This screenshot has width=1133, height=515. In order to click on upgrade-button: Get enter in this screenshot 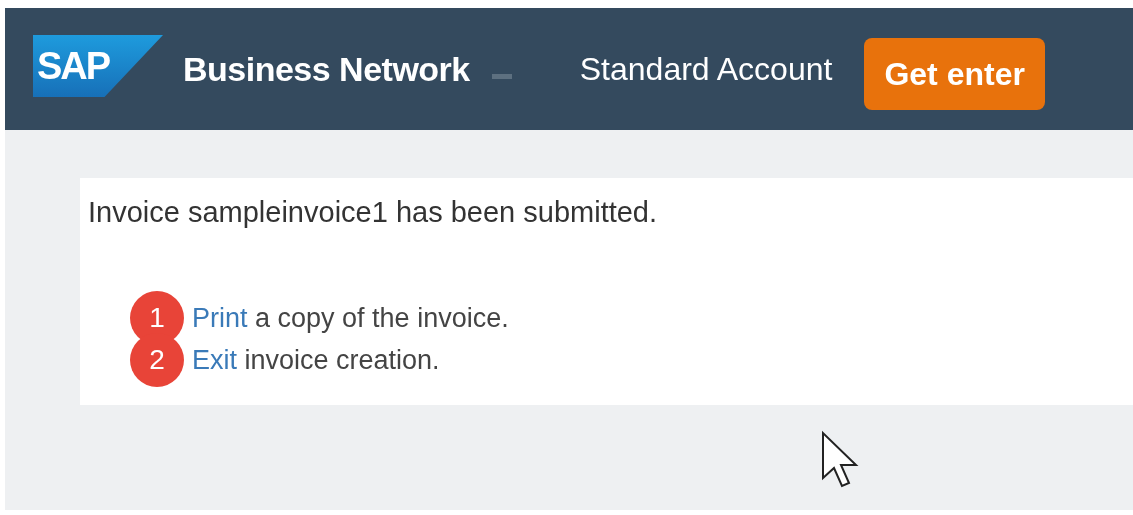, I will do `click(954, 74)`.